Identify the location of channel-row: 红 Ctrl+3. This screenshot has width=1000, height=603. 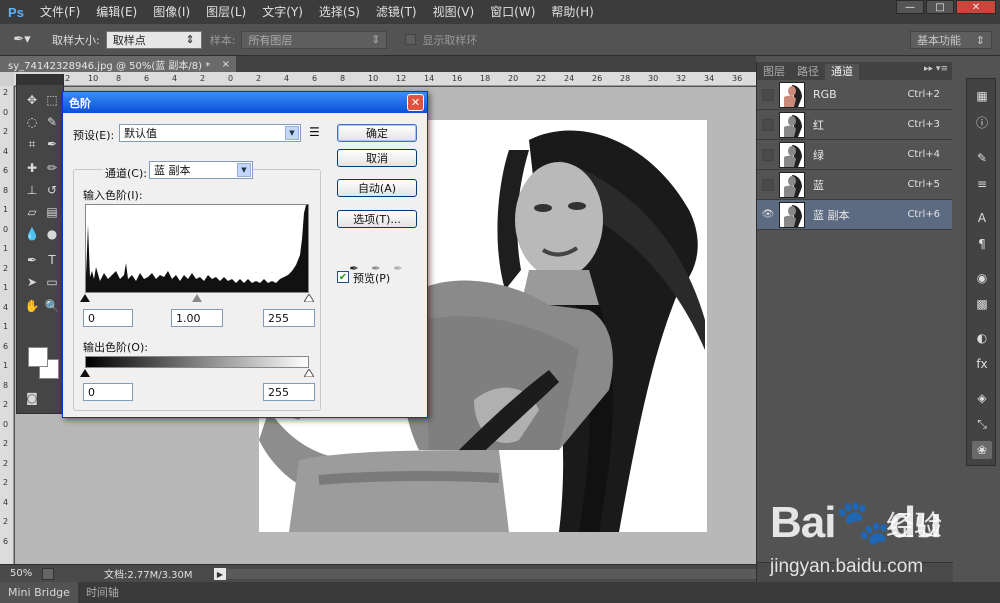
(854, 125).